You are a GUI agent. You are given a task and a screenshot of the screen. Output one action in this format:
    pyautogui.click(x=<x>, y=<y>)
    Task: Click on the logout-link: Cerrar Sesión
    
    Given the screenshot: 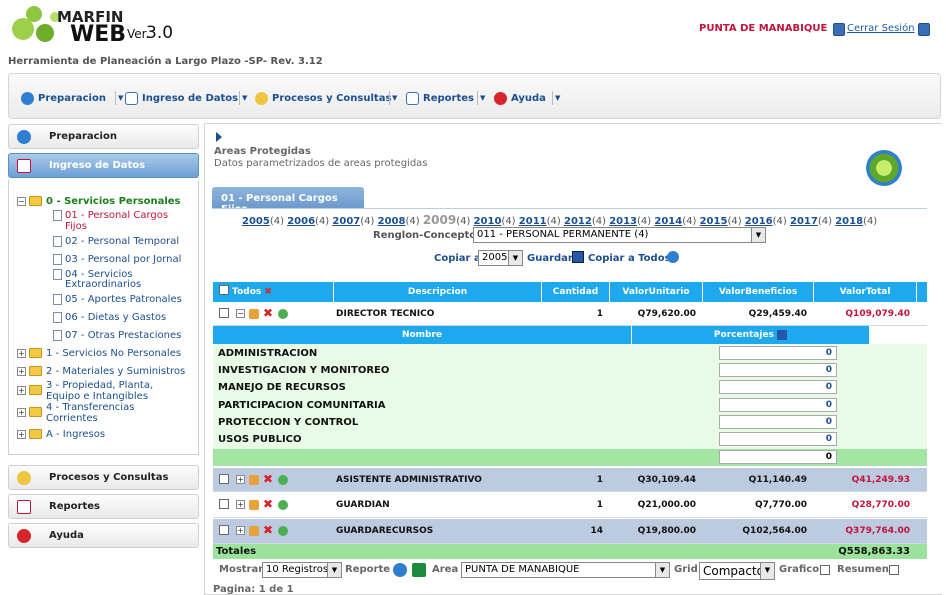 What is the action you would take?
    pyautogui.click(x=881, y=28)
    